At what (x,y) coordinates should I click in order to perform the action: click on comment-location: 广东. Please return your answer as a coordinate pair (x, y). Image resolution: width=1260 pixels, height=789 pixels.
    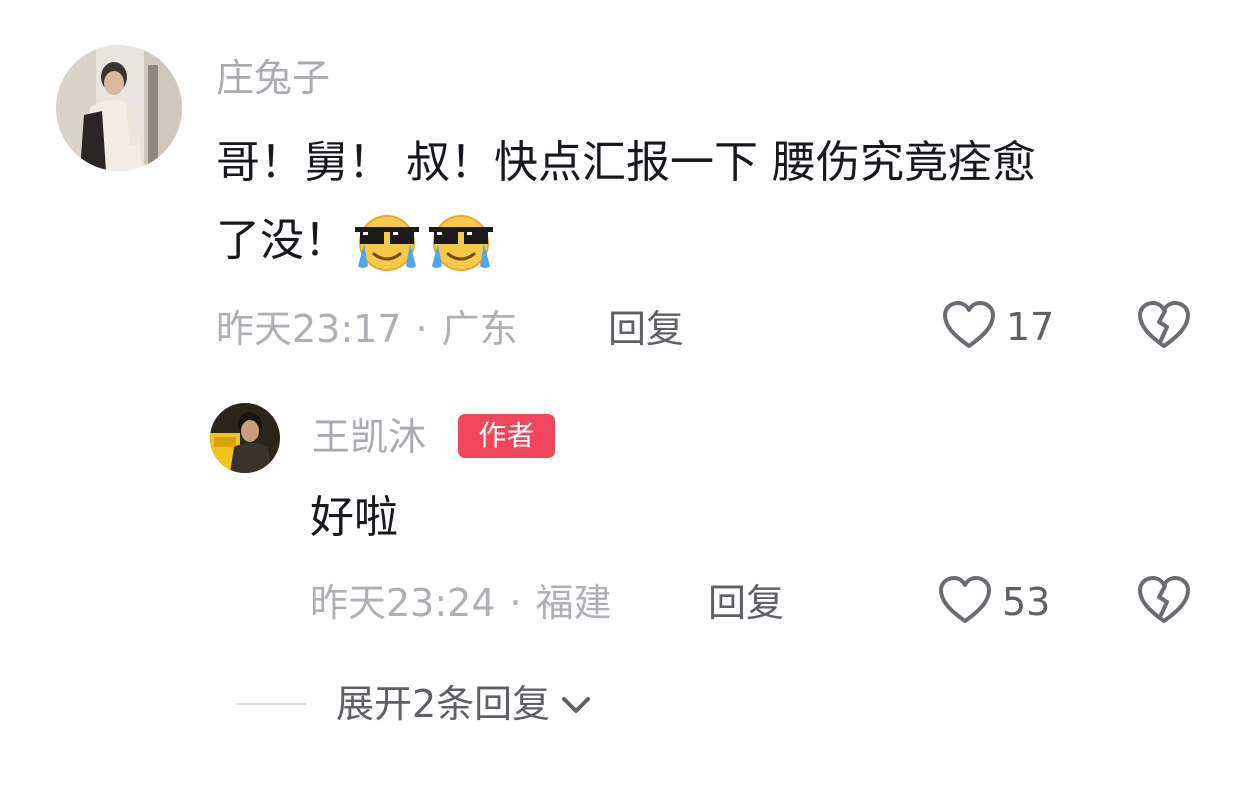
    Looking at the image, I should click on (479, 329).